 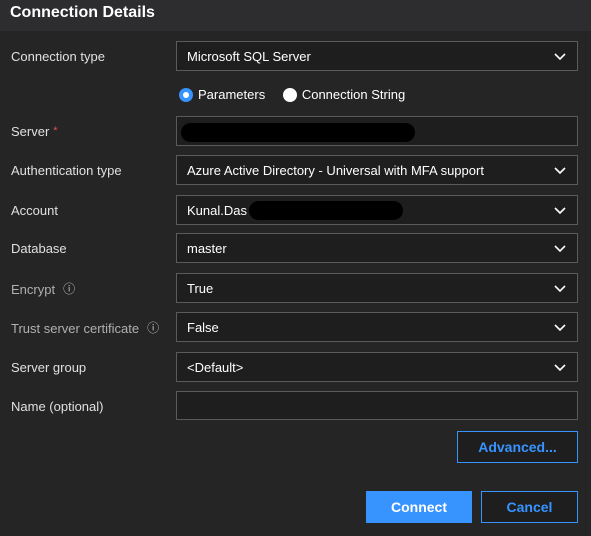 I want to click on server-group-row: Server group <Default>, so click(x=295, y=368).